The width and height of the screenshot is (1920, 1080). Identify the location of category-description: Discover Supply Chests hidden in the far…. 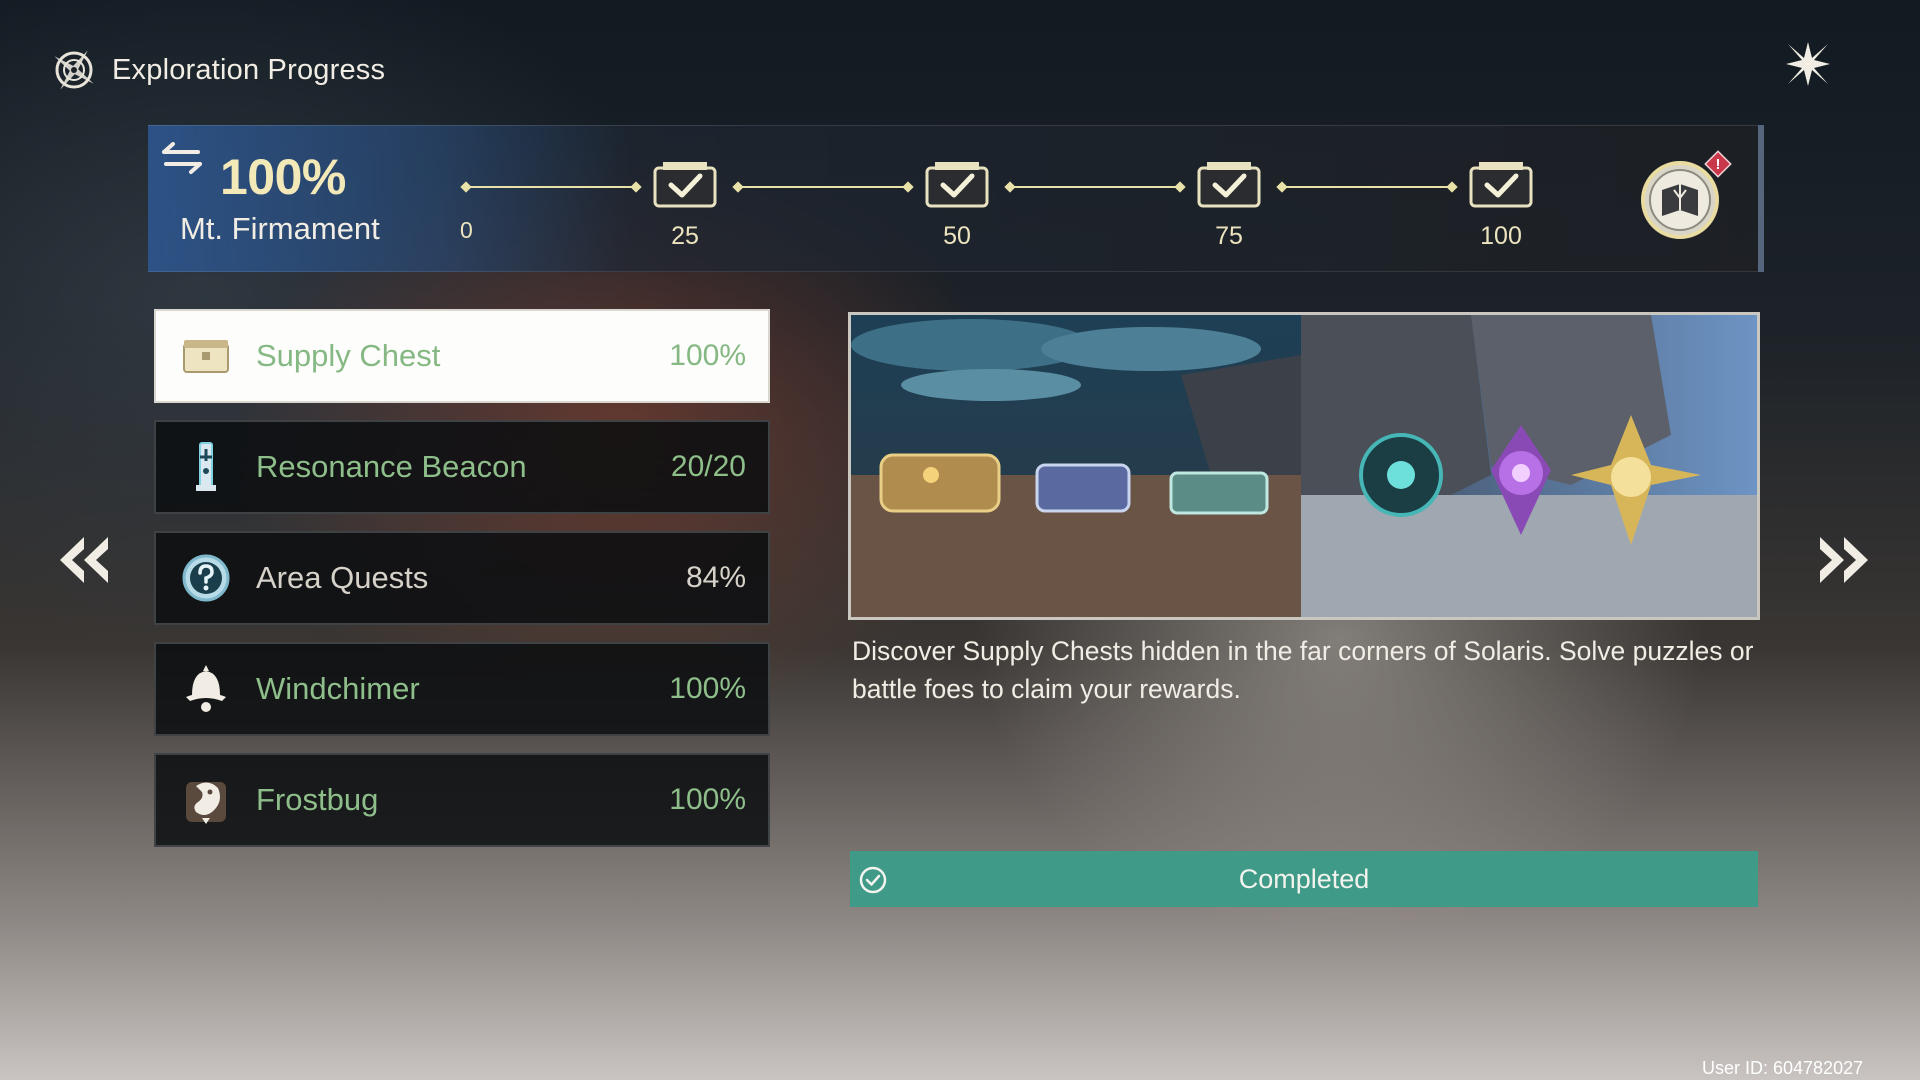
(1303, 670).